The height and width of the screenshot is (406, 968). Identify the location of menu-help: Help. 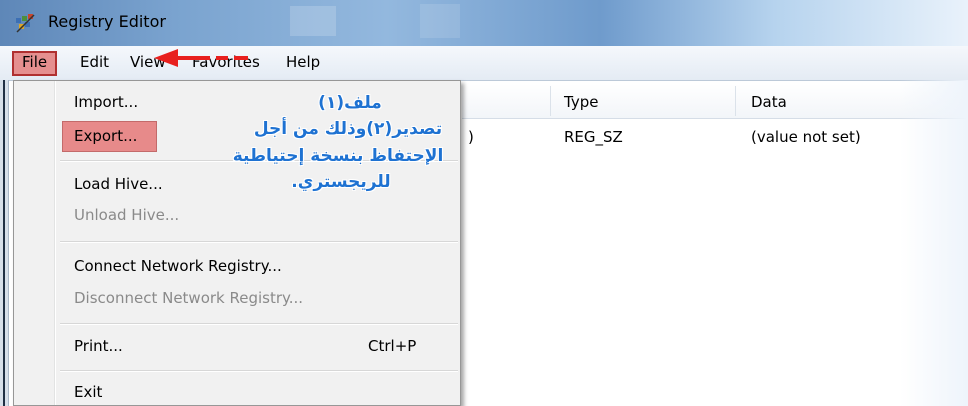
(303, 62).